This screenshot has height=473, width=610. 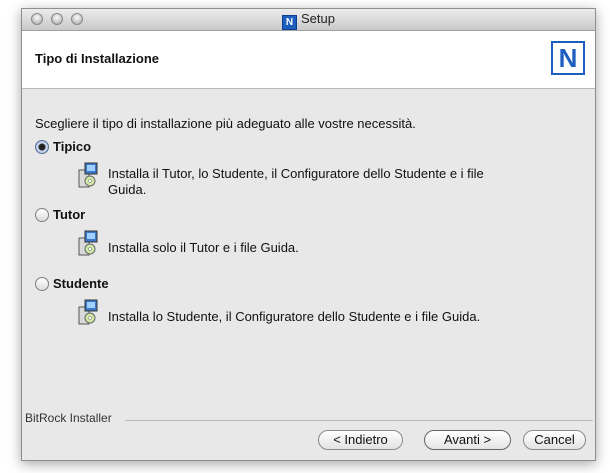 I want to click on radio-studente, so click(x=42, y=284).